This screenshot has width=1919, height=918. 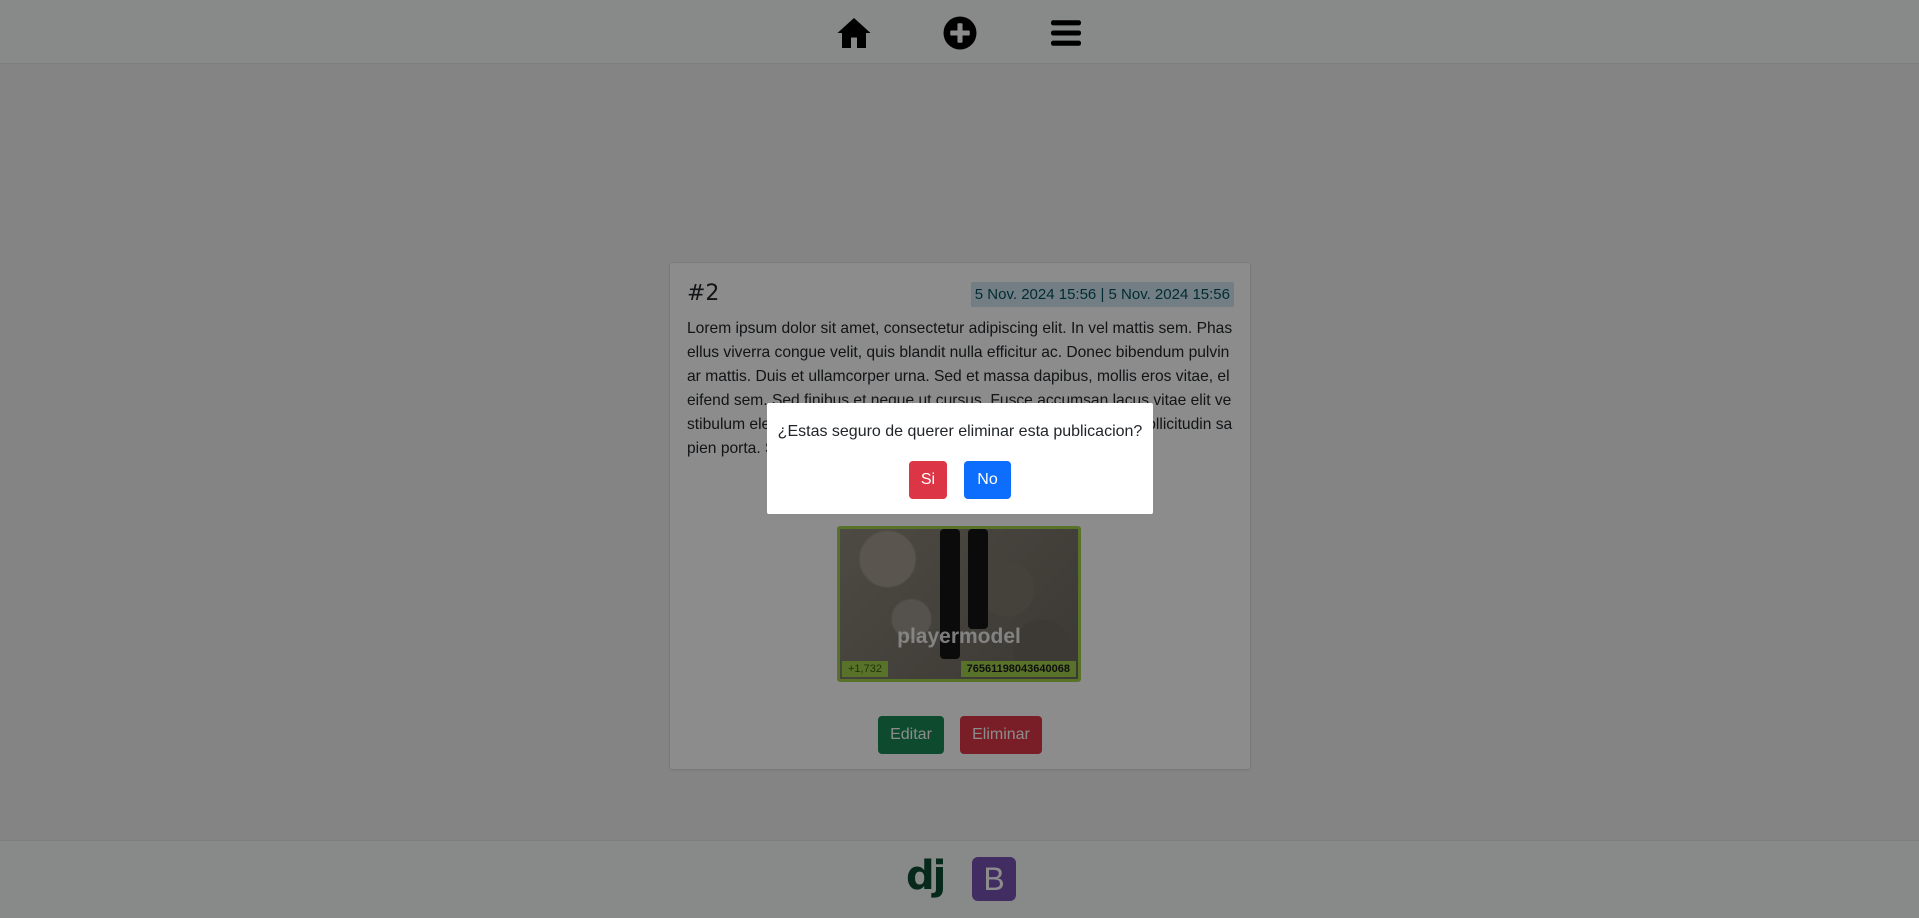 I want to click on confirm-yes-button: Si, so click(x=928, y=480).